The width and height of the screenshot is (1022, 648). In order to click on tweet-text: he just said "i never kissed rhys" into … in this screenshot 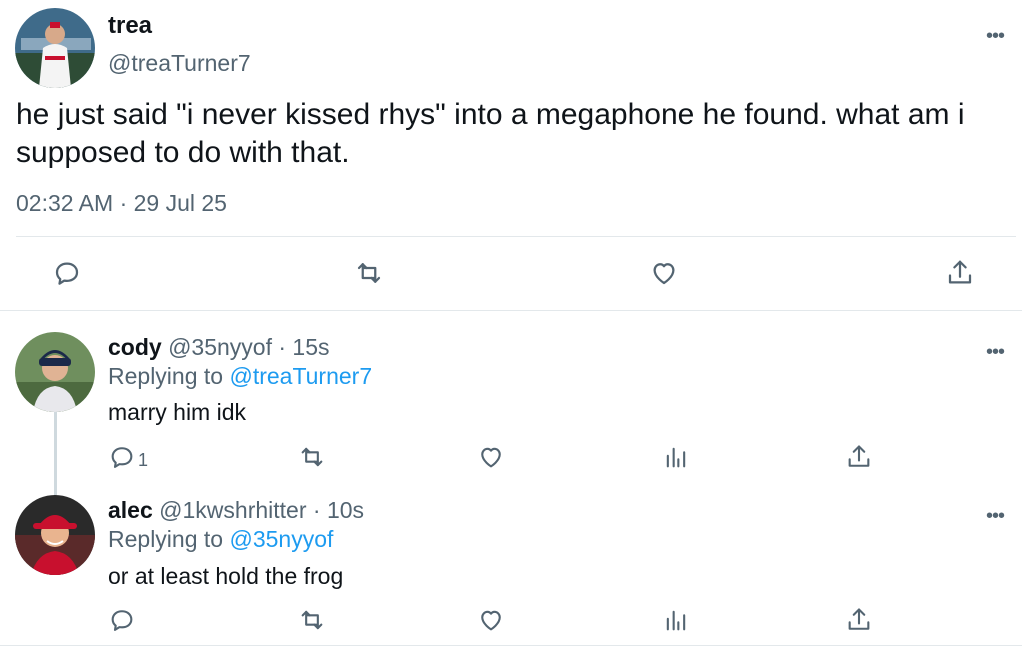, I will do `click(494, 133)`.